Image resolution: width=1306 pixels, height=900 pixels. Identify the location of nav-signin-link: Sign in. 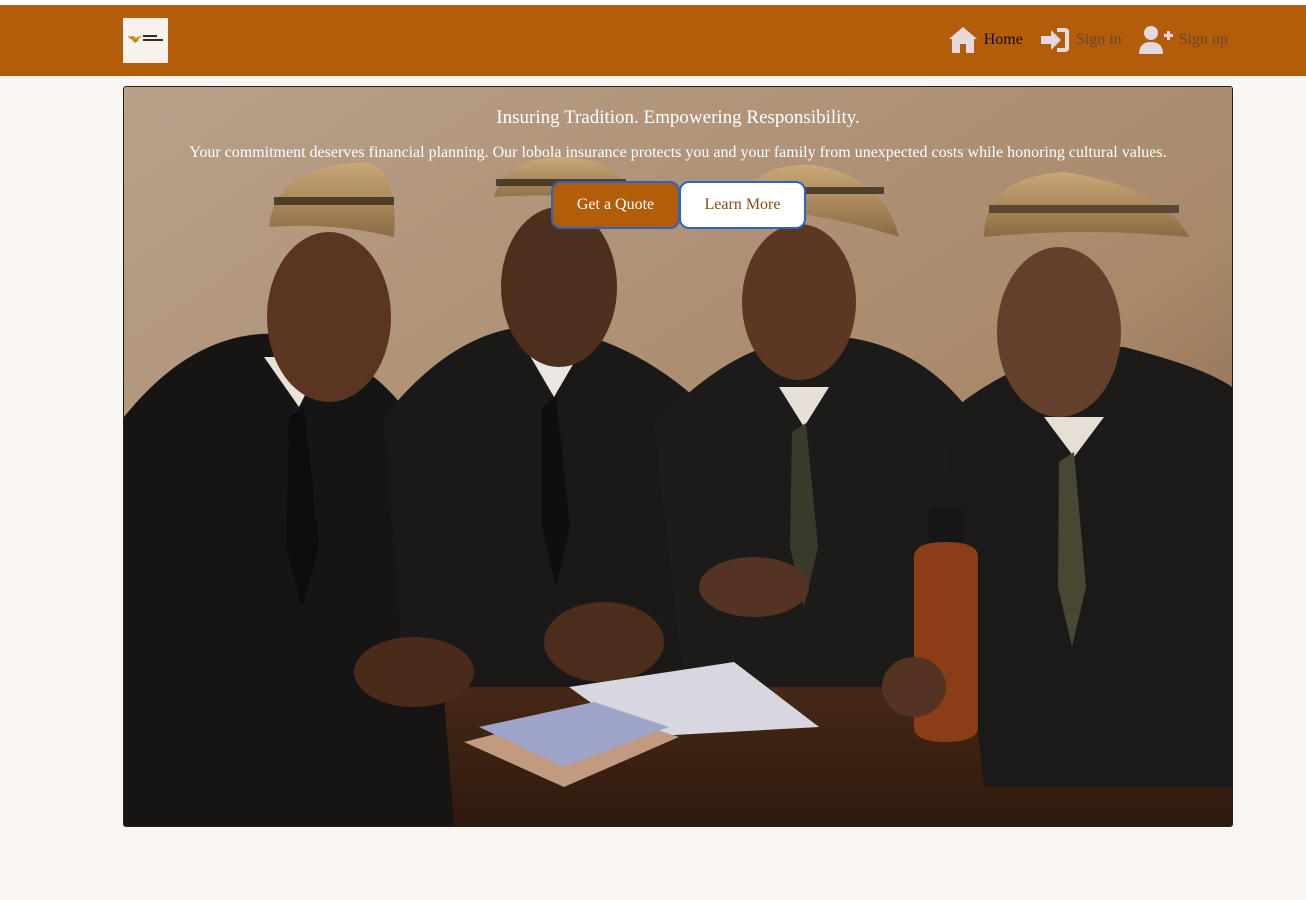
(1080, 40).